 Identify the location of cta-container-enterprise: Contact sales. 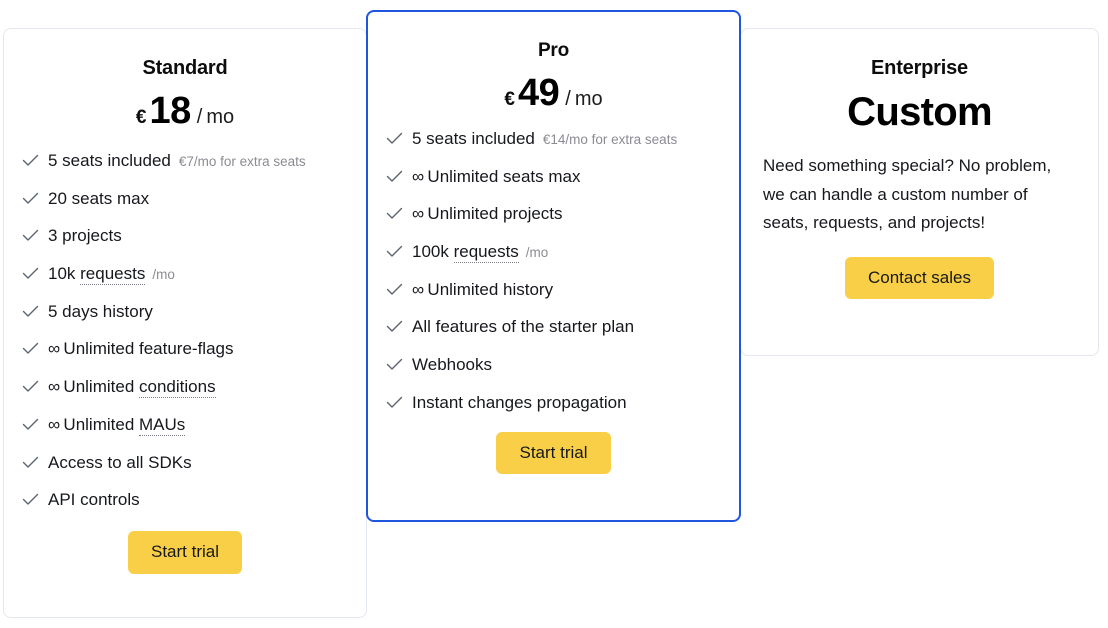
(919, 278).